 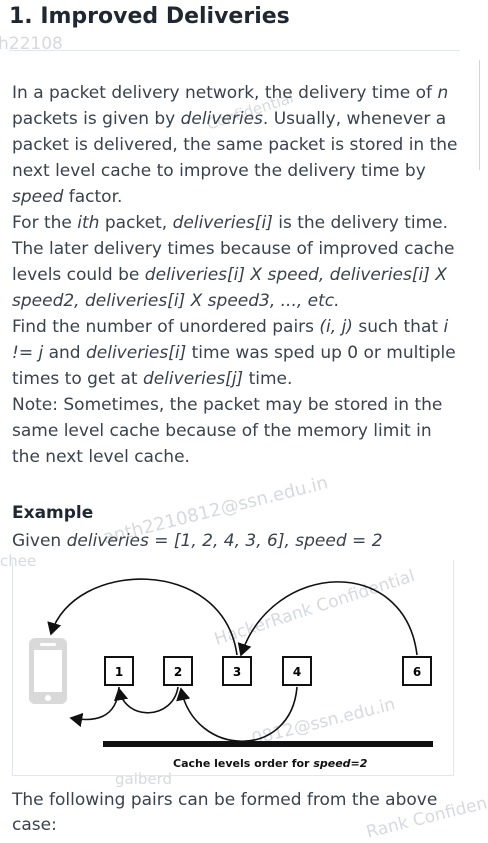 I want to click on arrow-1-to-device, so click(x=94, y=707).